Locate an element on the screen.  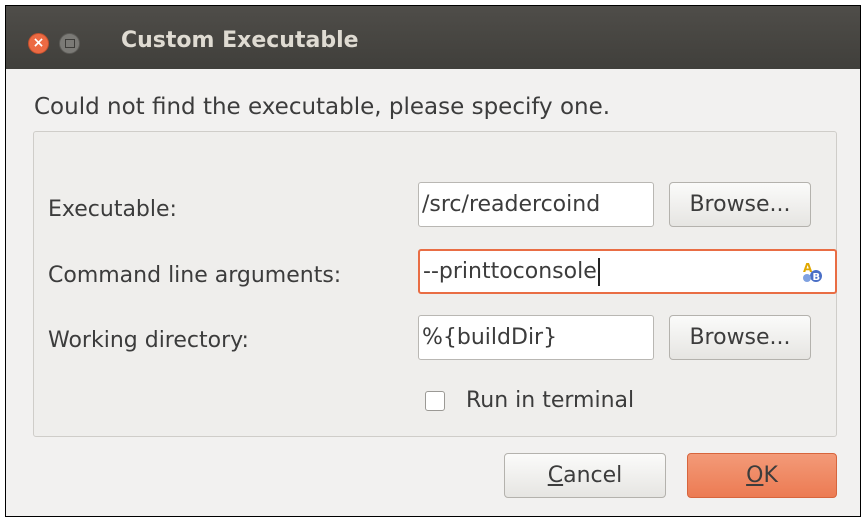
text-completion-icon: A B is located at coordinates (813, 272).